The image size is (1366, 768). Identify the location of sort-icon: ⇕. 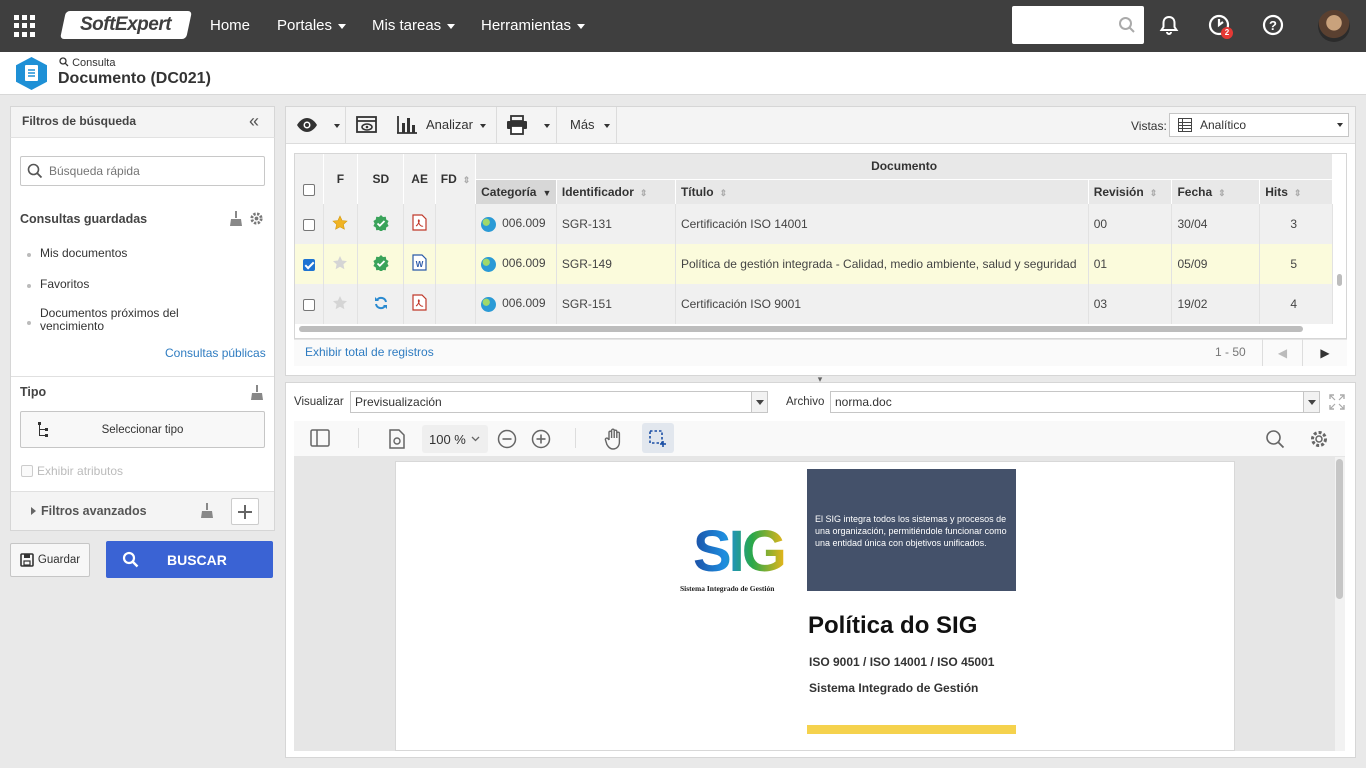
(1297, 192).